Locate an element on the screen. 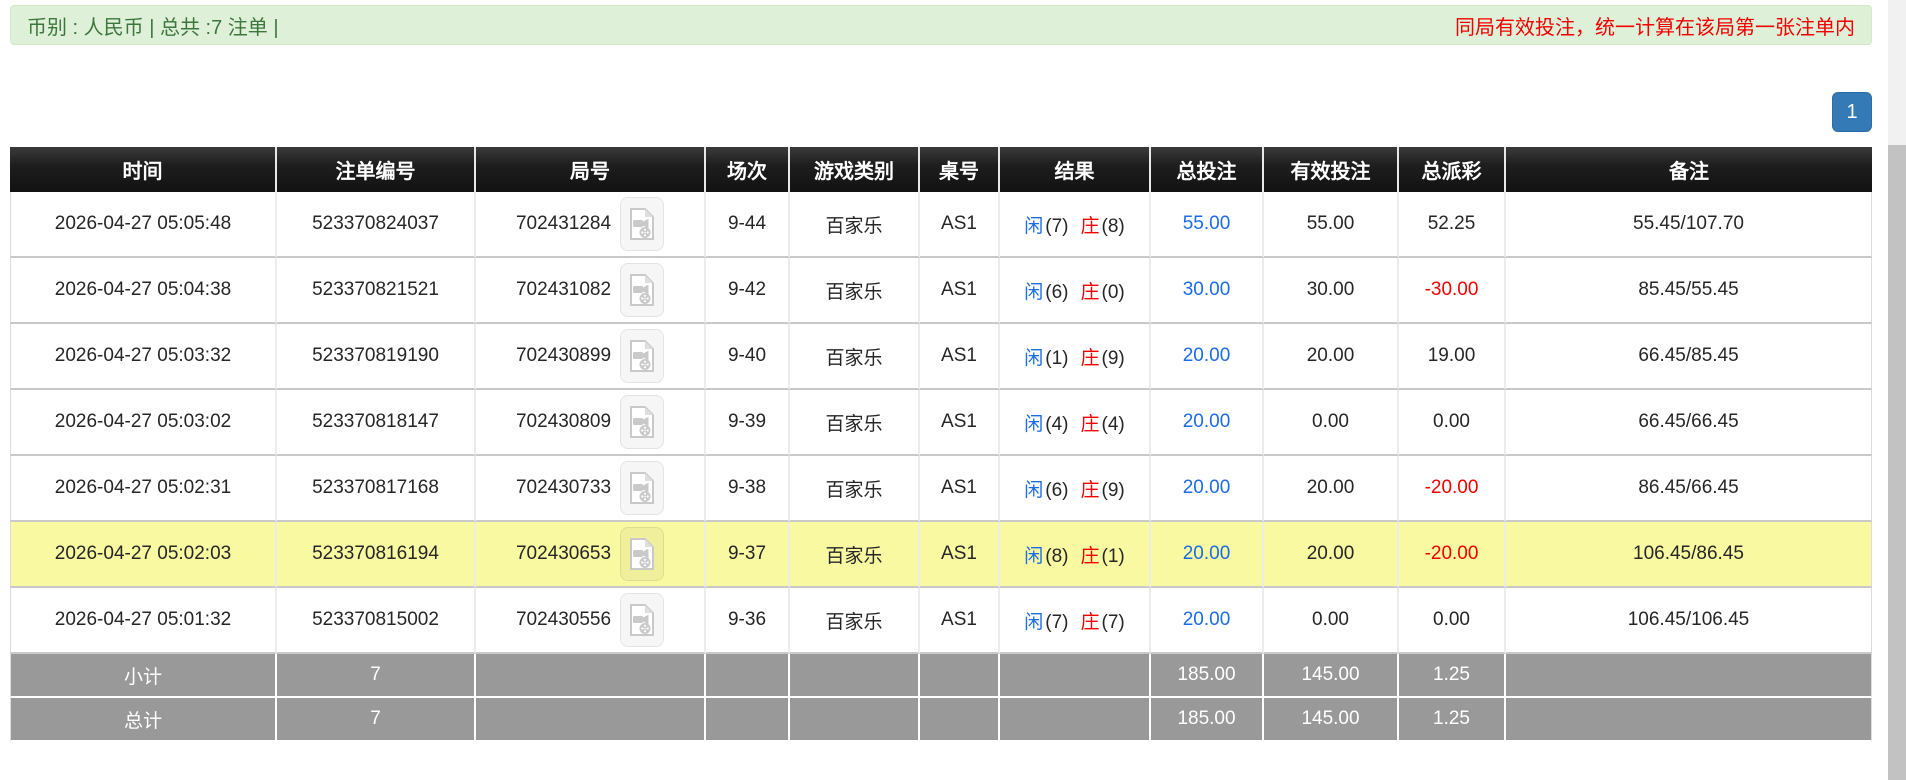  round-id-value: 702430899 is located at coordinates (563, 355).